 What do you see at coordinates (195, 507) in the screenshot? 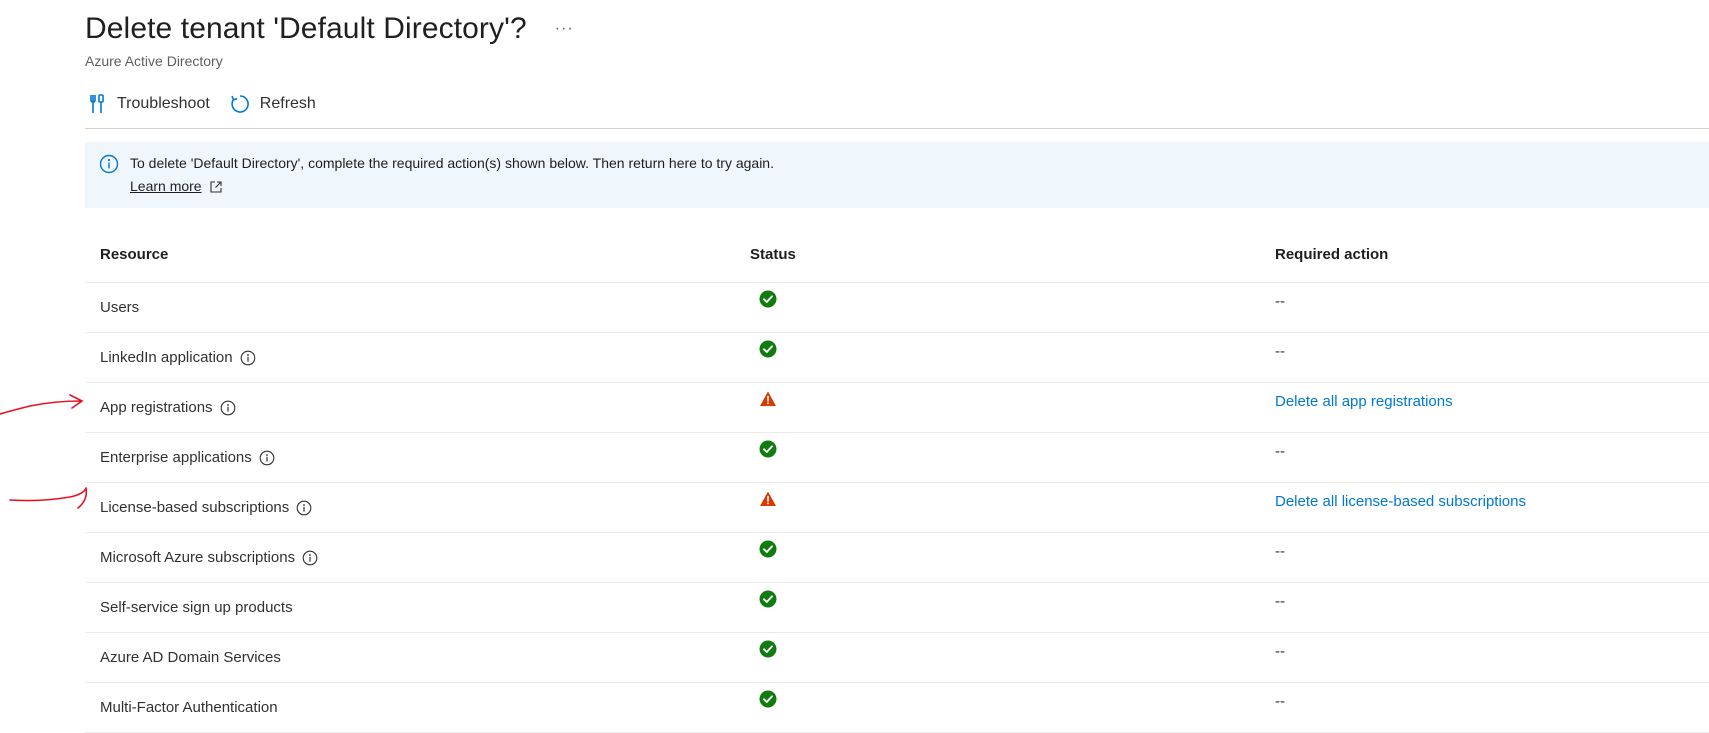
I see `resource-name: License-based subscriptions` at bounding box center [195, 507].